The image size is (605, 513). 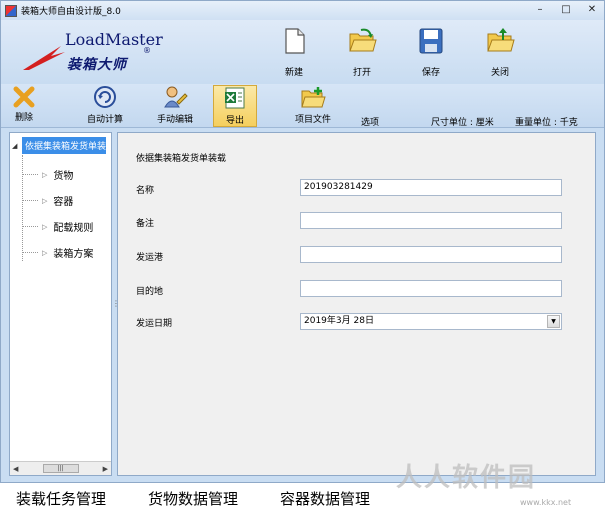 What do you see at coordinates (430, 73) in the screenshot?
I see `save-button-label: 保存` at bounding box center [430, 73].